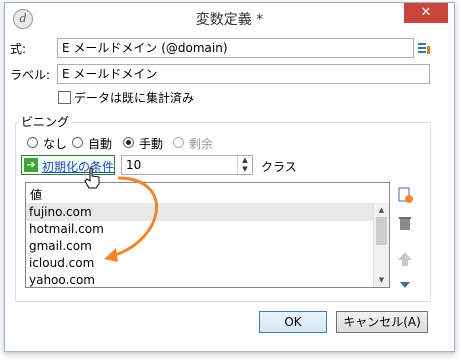 This screenshot has height=362, width=461. What do you see at coordinates (405, 259) in the screenshot?
I see `move-up-icon` at bounding box center [405, 259].